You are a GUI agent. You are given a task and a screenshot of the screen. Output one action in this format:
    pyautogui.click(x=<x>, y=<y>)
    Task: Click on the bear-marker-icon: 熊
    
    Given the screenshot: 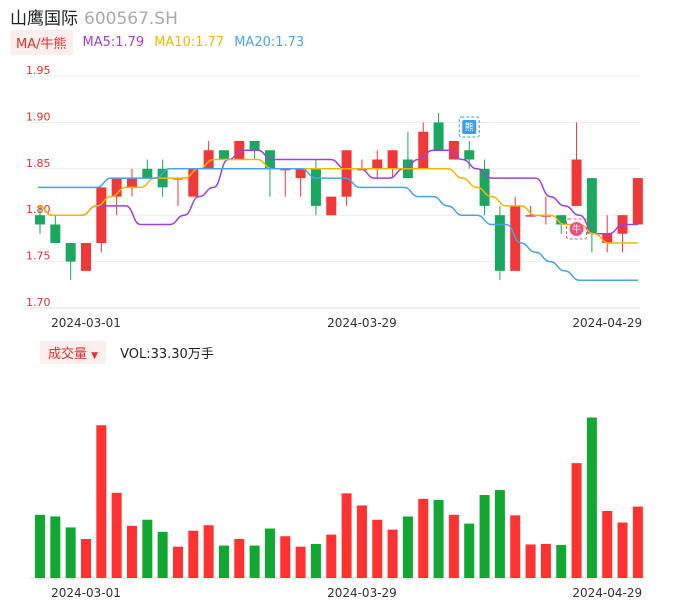 What is the action you would take?
    pyautogui.click(x=469, y=127)
    